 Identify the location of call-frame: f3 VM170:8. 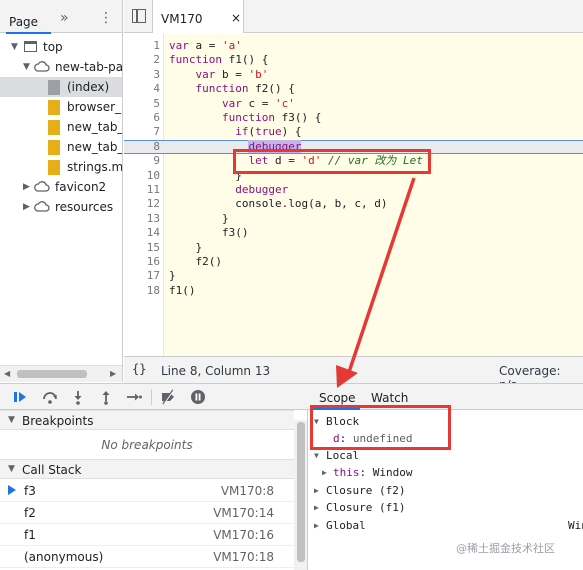
(147, 491).